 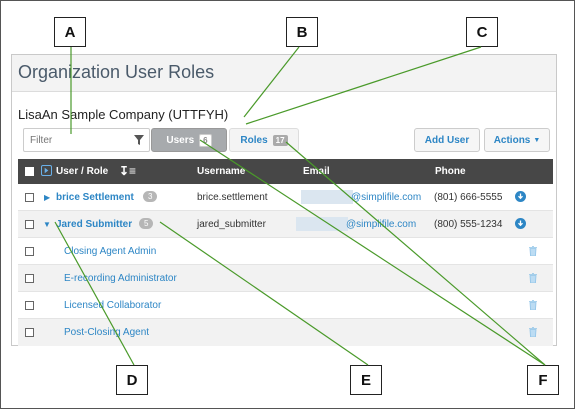 What do you see at coordinates (94, 293) in the screenshot?
I see `leader-line-d` at bounding box center [94, 293].